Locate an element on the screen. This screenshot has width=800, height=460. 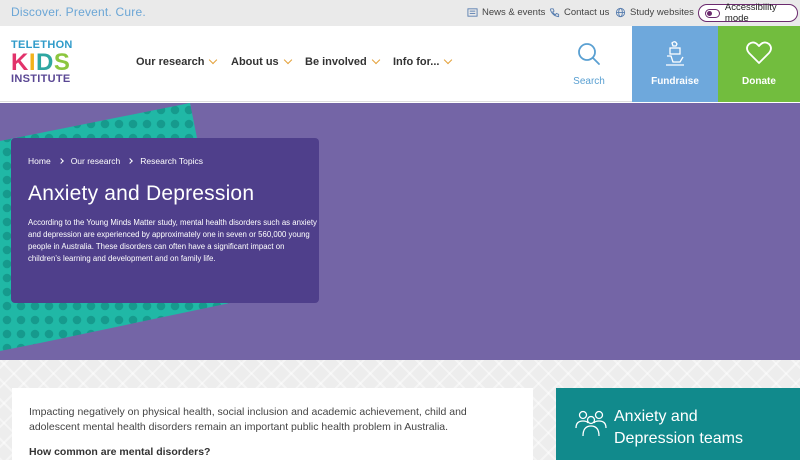
breadcrumb-research-topics: Research Topics is located at coordinates (171, 161).